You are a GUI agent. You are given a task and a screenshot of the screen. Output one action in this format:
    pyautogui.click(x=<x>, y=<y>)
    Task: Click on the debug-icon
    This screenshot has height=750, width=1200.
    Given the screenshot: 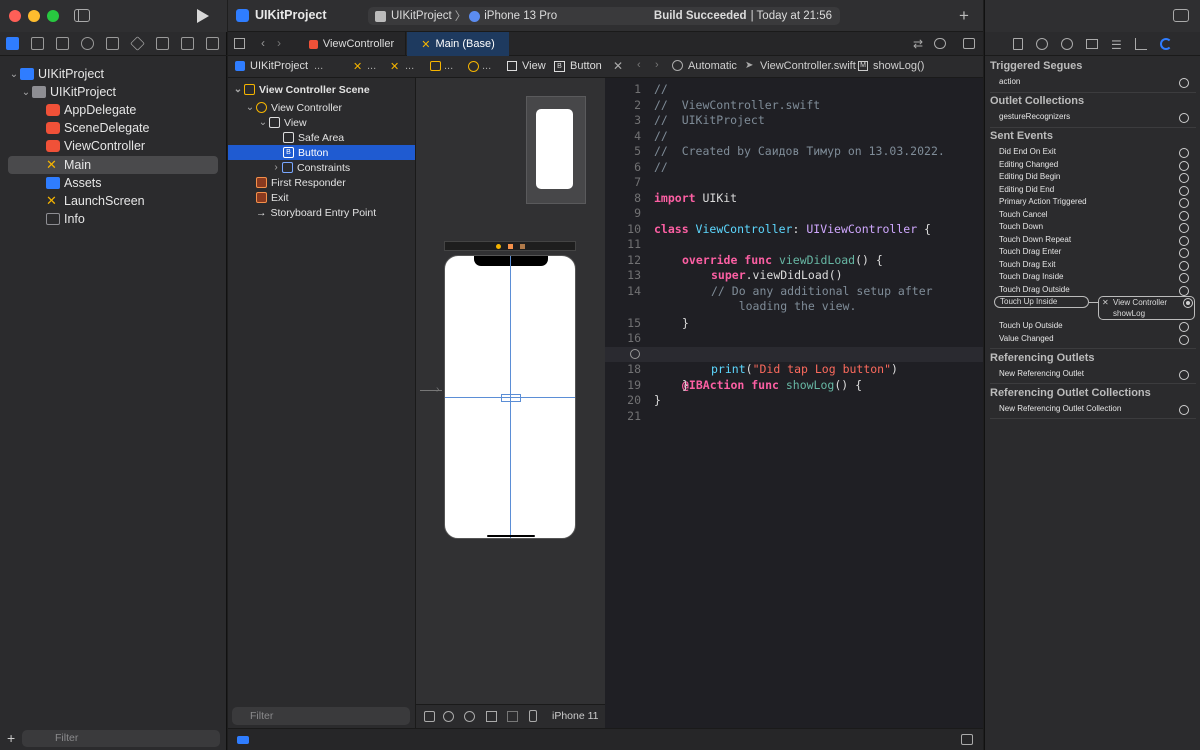 What is the action you would take?
    pyautogui.click(x=162, y=43)
    